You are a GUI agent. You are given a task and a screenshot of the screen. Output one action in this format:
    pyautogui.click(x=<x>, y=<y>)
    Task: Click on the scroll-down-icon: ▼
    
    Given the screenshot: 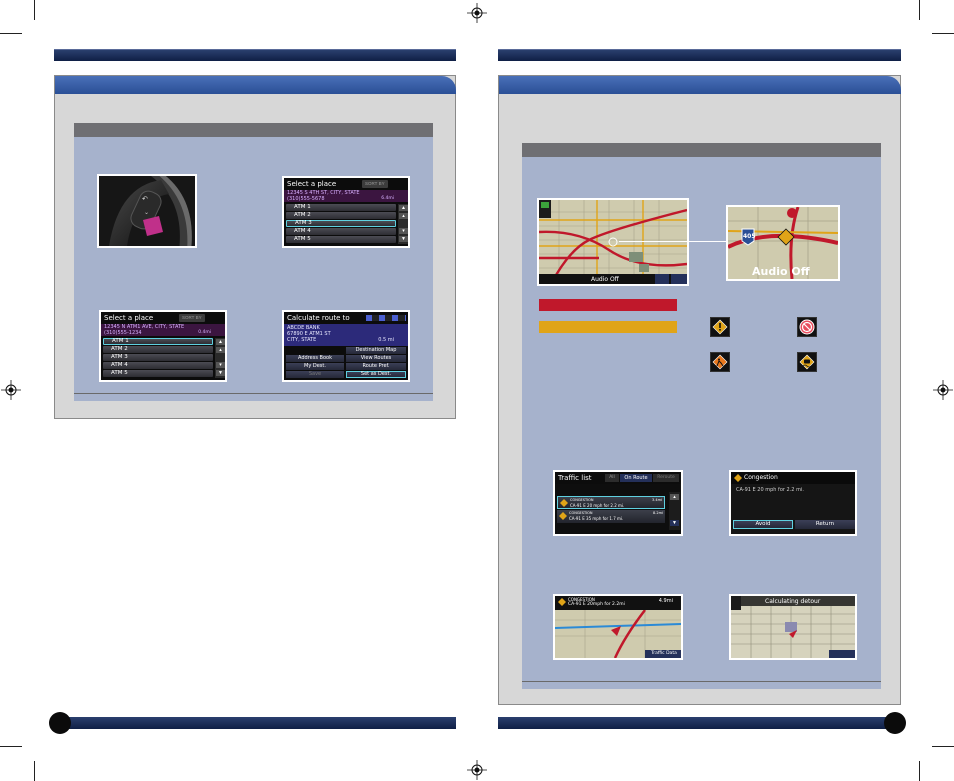 What is the action you would take?
    pyautogui.click(x=674, y=523)
    